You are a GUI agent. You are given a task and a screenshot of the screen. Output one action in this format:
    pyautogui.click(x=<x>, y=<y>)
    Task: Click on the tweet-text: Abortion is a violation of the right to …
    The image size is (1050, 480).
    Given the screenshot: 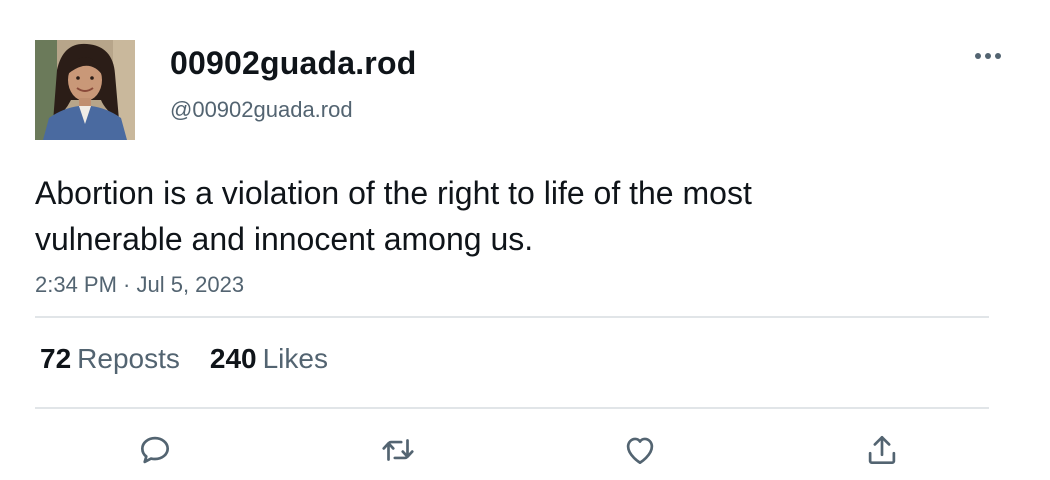 What is the action you would take?
    pyautogui.click(x=393, y=216)
    